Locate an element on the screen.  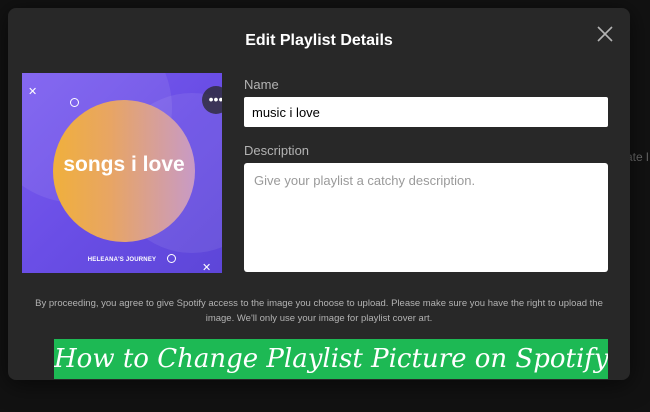
dialog-title: Edit Playlist Details is located at coordinates (319, 40).